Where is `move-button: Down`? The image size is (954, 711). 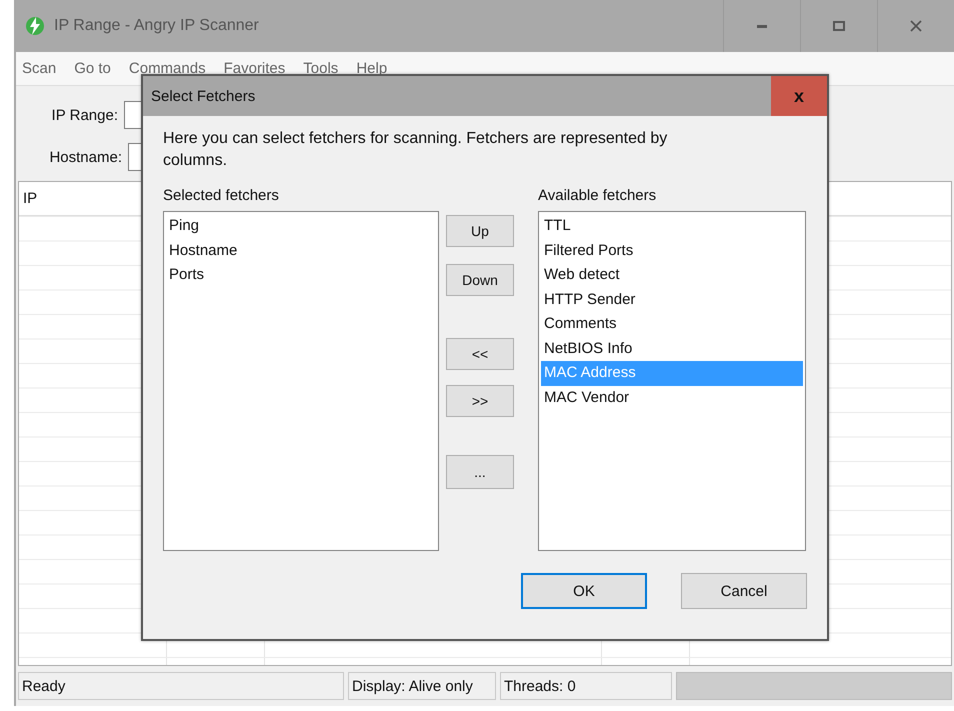
move-button: Down is located at coordinates (480, 280).